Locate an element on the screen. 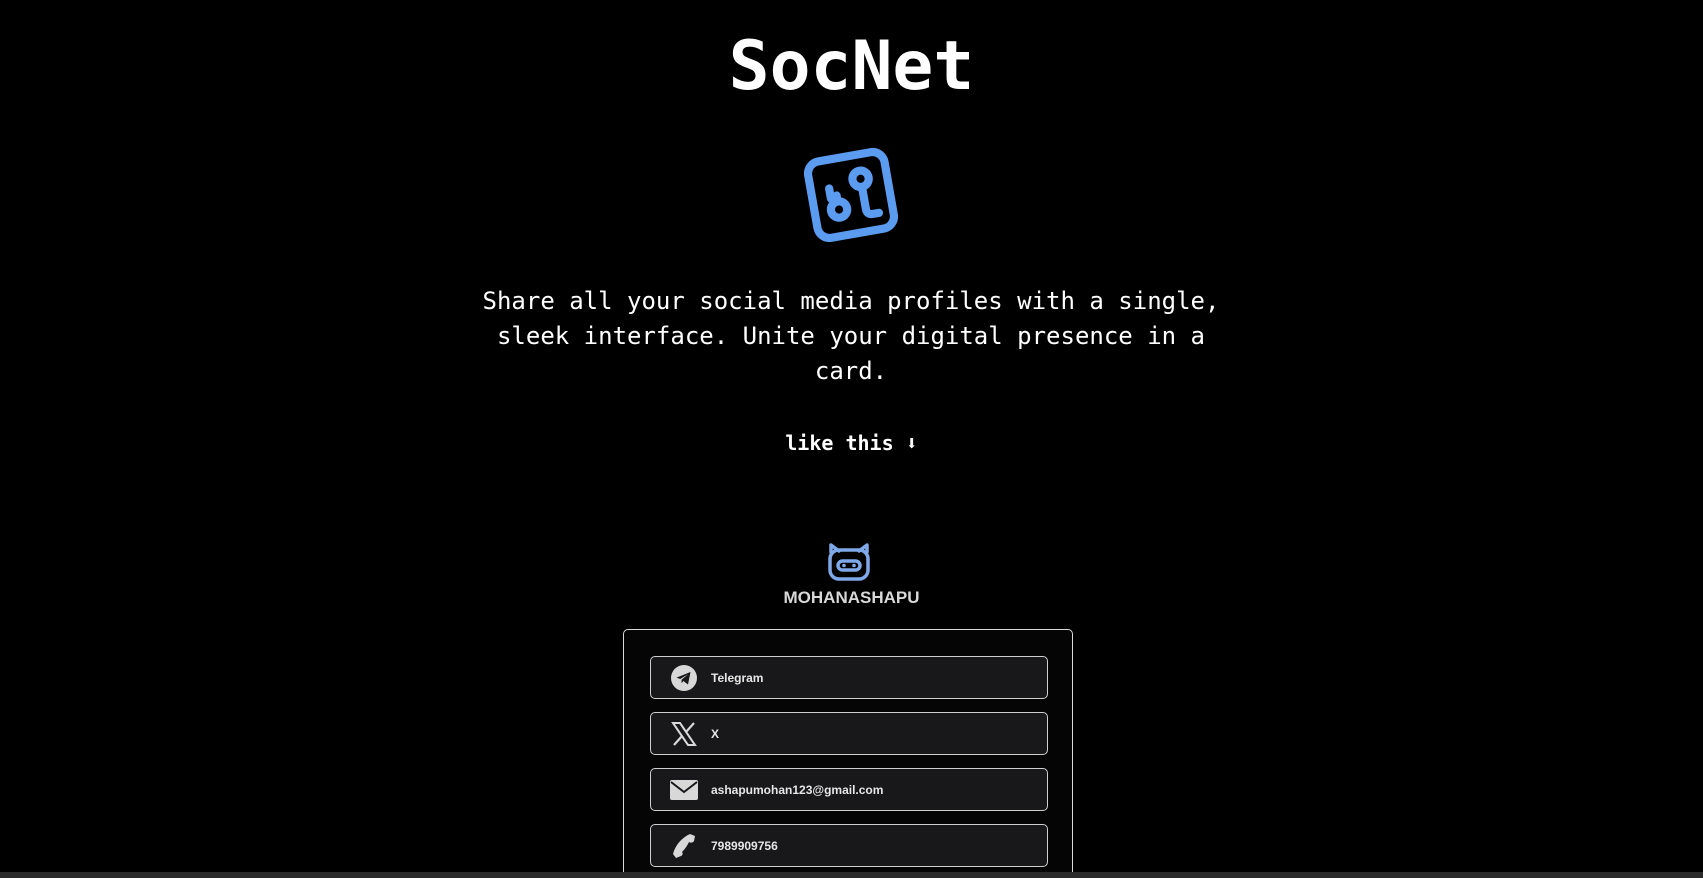 This screenshot has width=1703, height=878. x-logo-icon is located at coordinates (684, 734).